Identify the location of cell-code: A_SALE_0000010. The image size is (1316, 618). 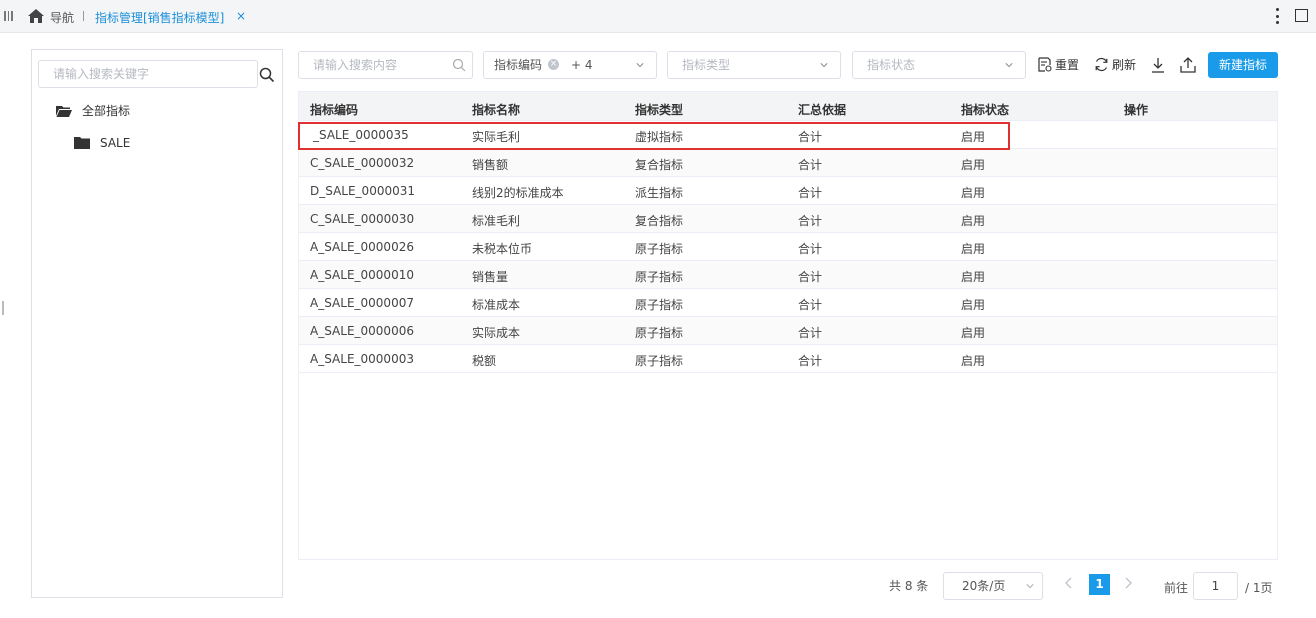
(362, 275).